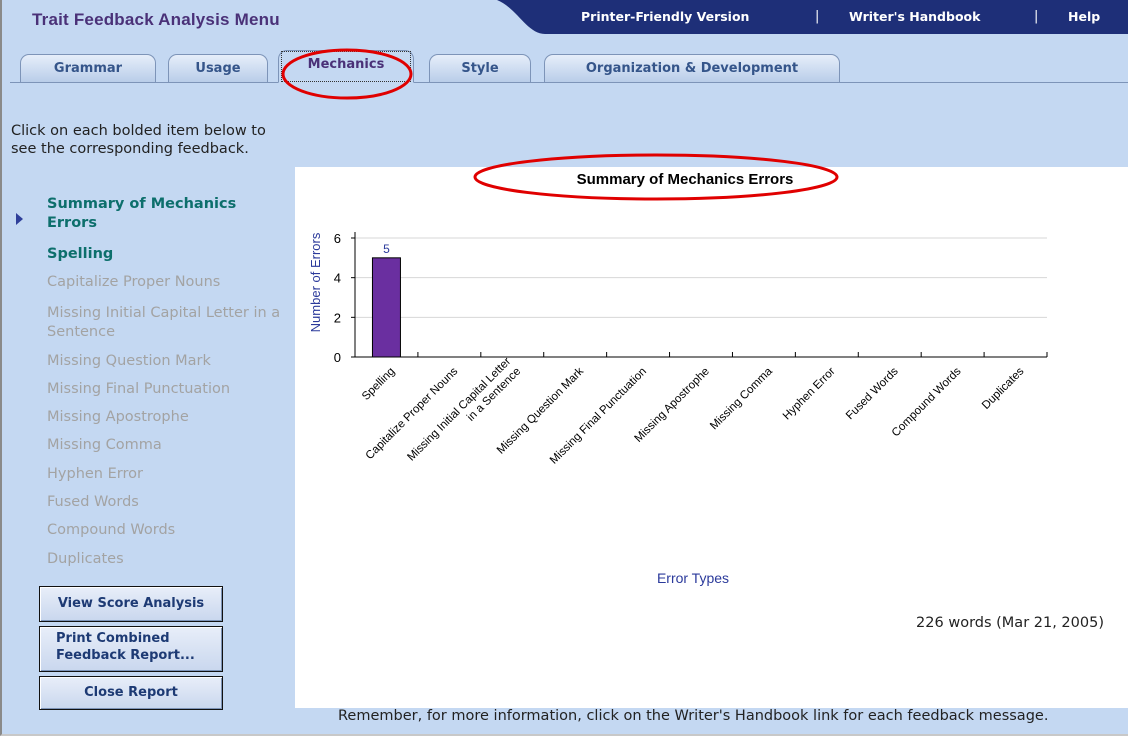 This screenshot has width=1128, height=736. I want to click on x-category-label-6: Missing Comma, so click(741, 398).